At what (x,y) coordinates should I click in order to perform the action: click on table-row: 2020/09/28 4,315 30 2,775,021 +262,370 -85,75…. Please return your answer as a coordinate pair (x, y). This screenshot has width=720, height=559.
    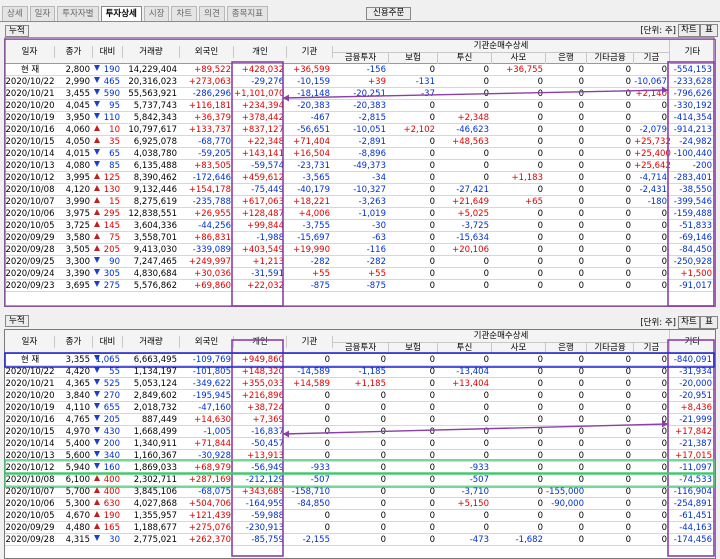
    Looking at the image, I should click on (360, 540).